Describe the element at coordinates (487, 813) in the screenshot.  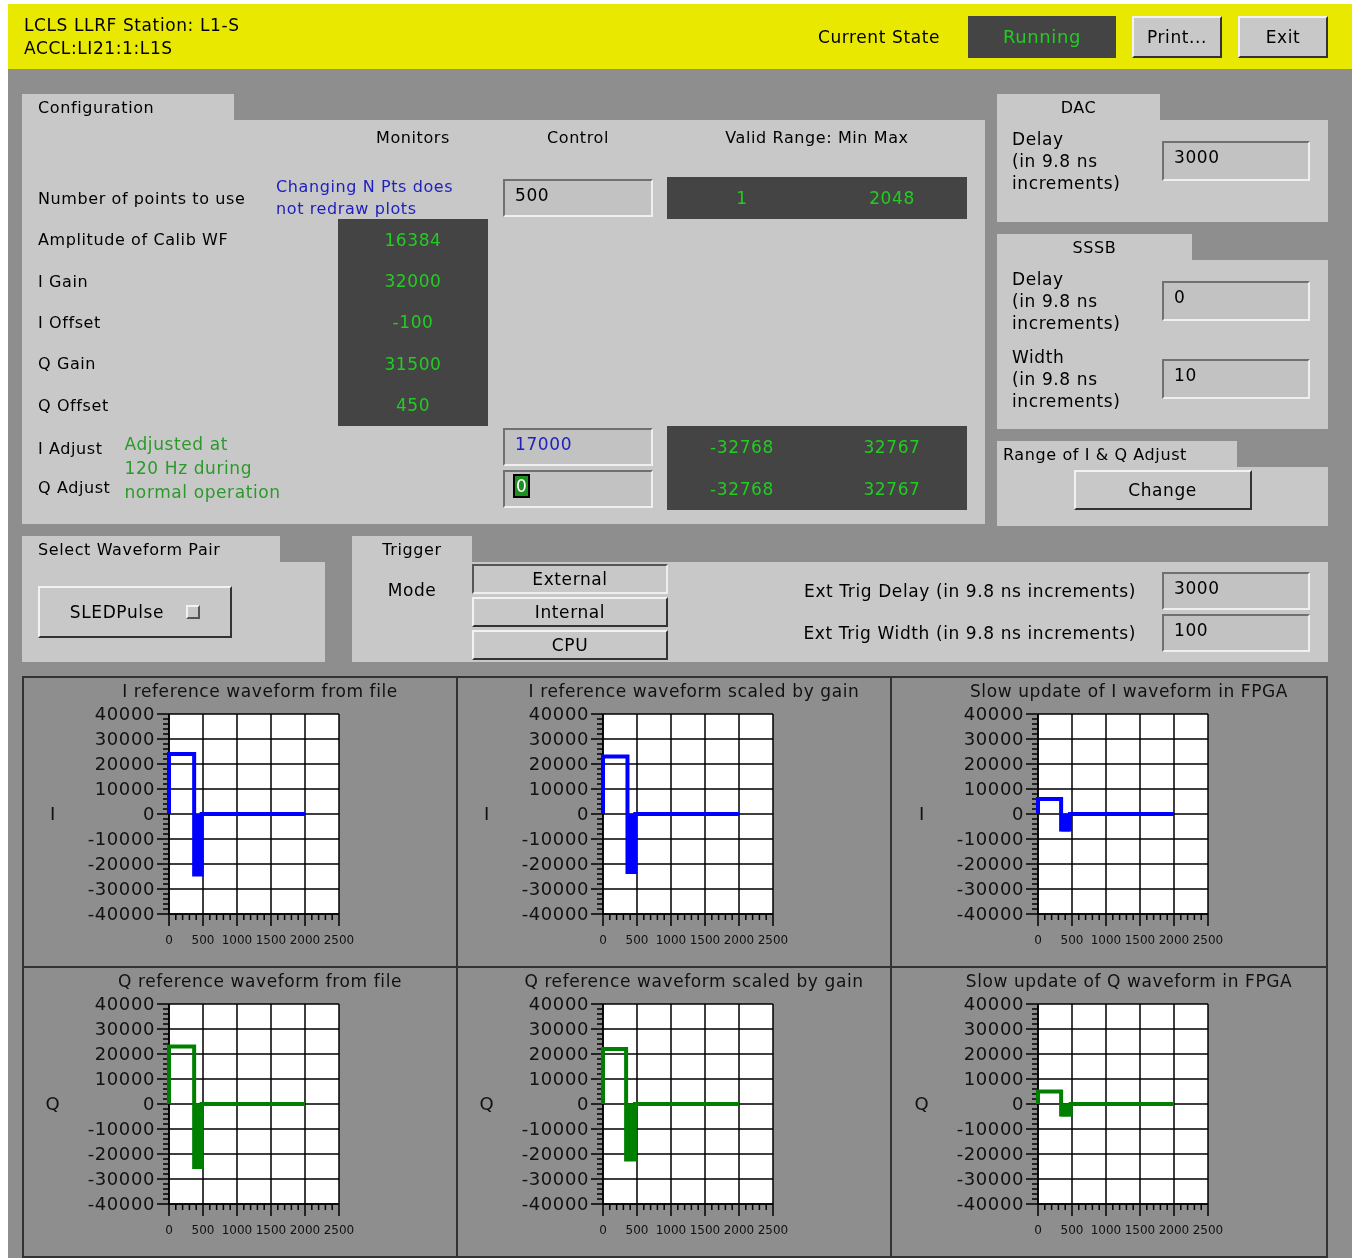
I see `axis-label: I` at that location.